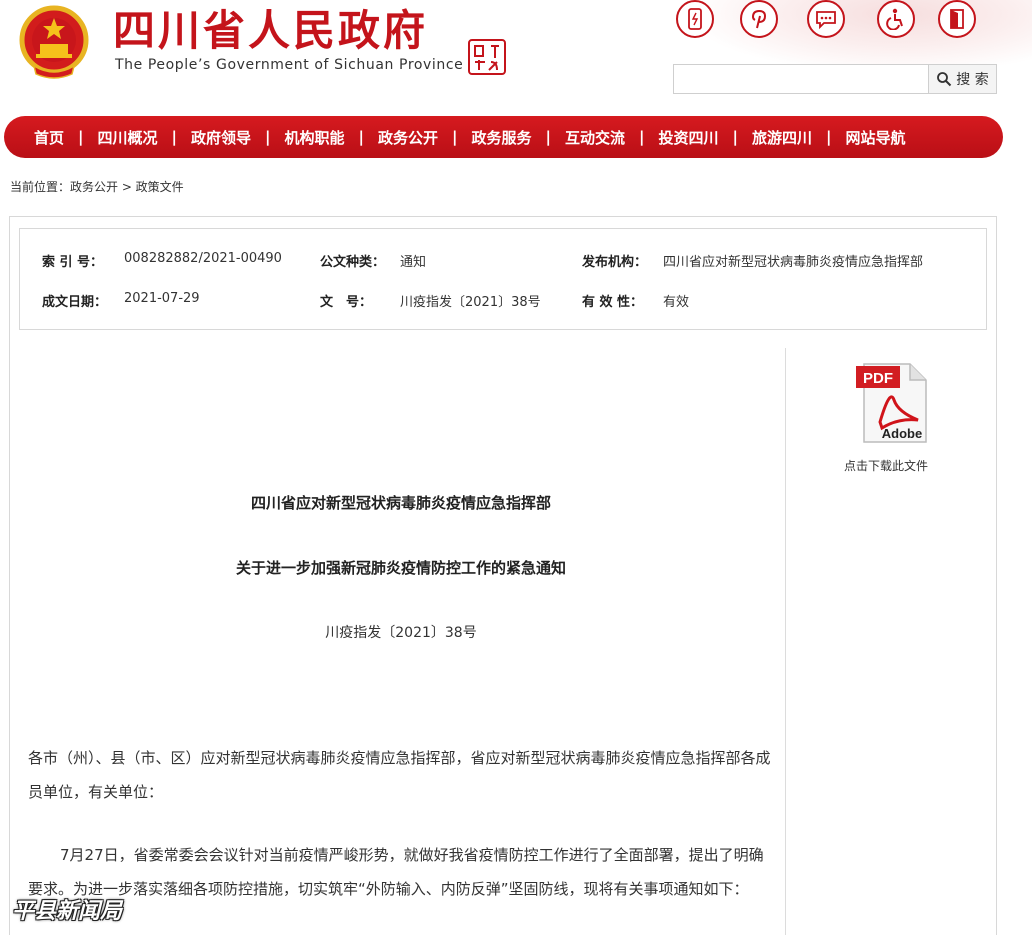  What do you see at coordinates (886, 465) in the screenshot?
I see `download-file-link: 点击下载此文件` at bounding box center [886, 465].